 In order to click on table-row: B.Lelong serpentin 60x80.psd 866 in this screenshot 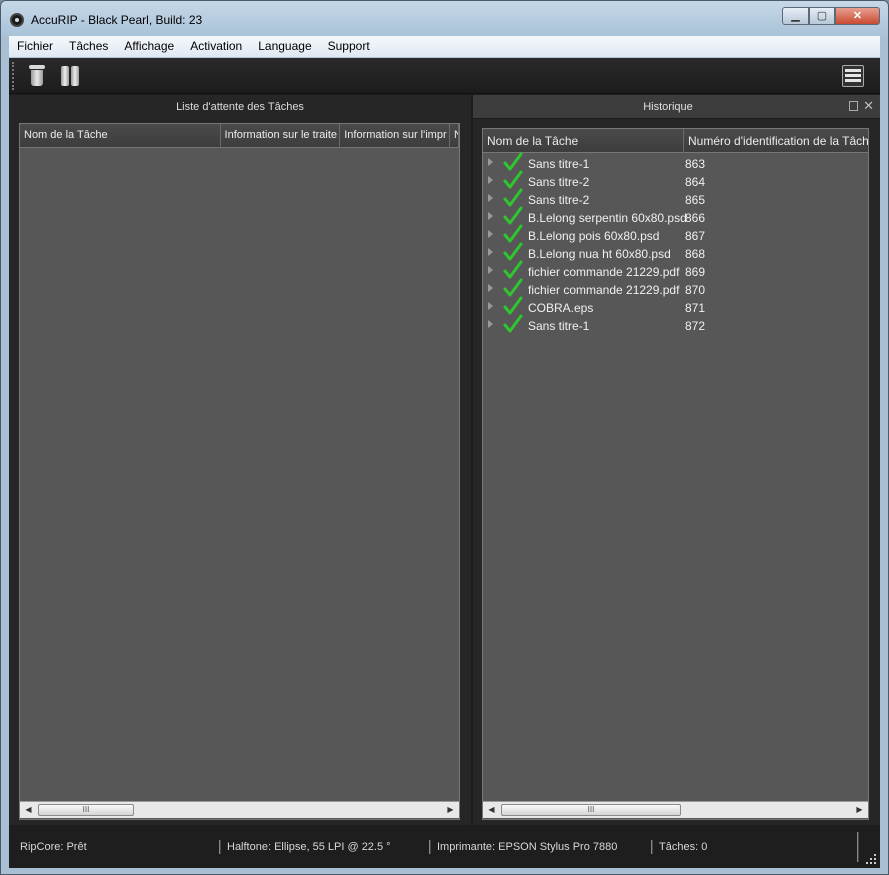, I will do `click(675, 216)`.